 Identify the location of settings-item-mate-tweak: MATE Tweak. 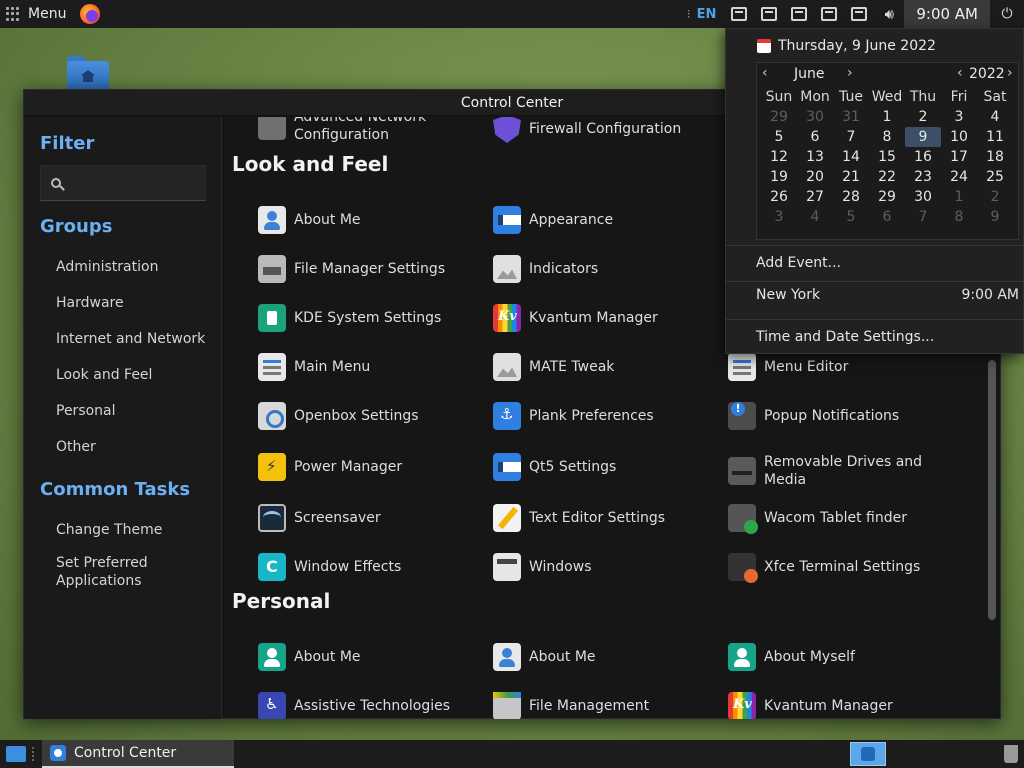
(608, 367).